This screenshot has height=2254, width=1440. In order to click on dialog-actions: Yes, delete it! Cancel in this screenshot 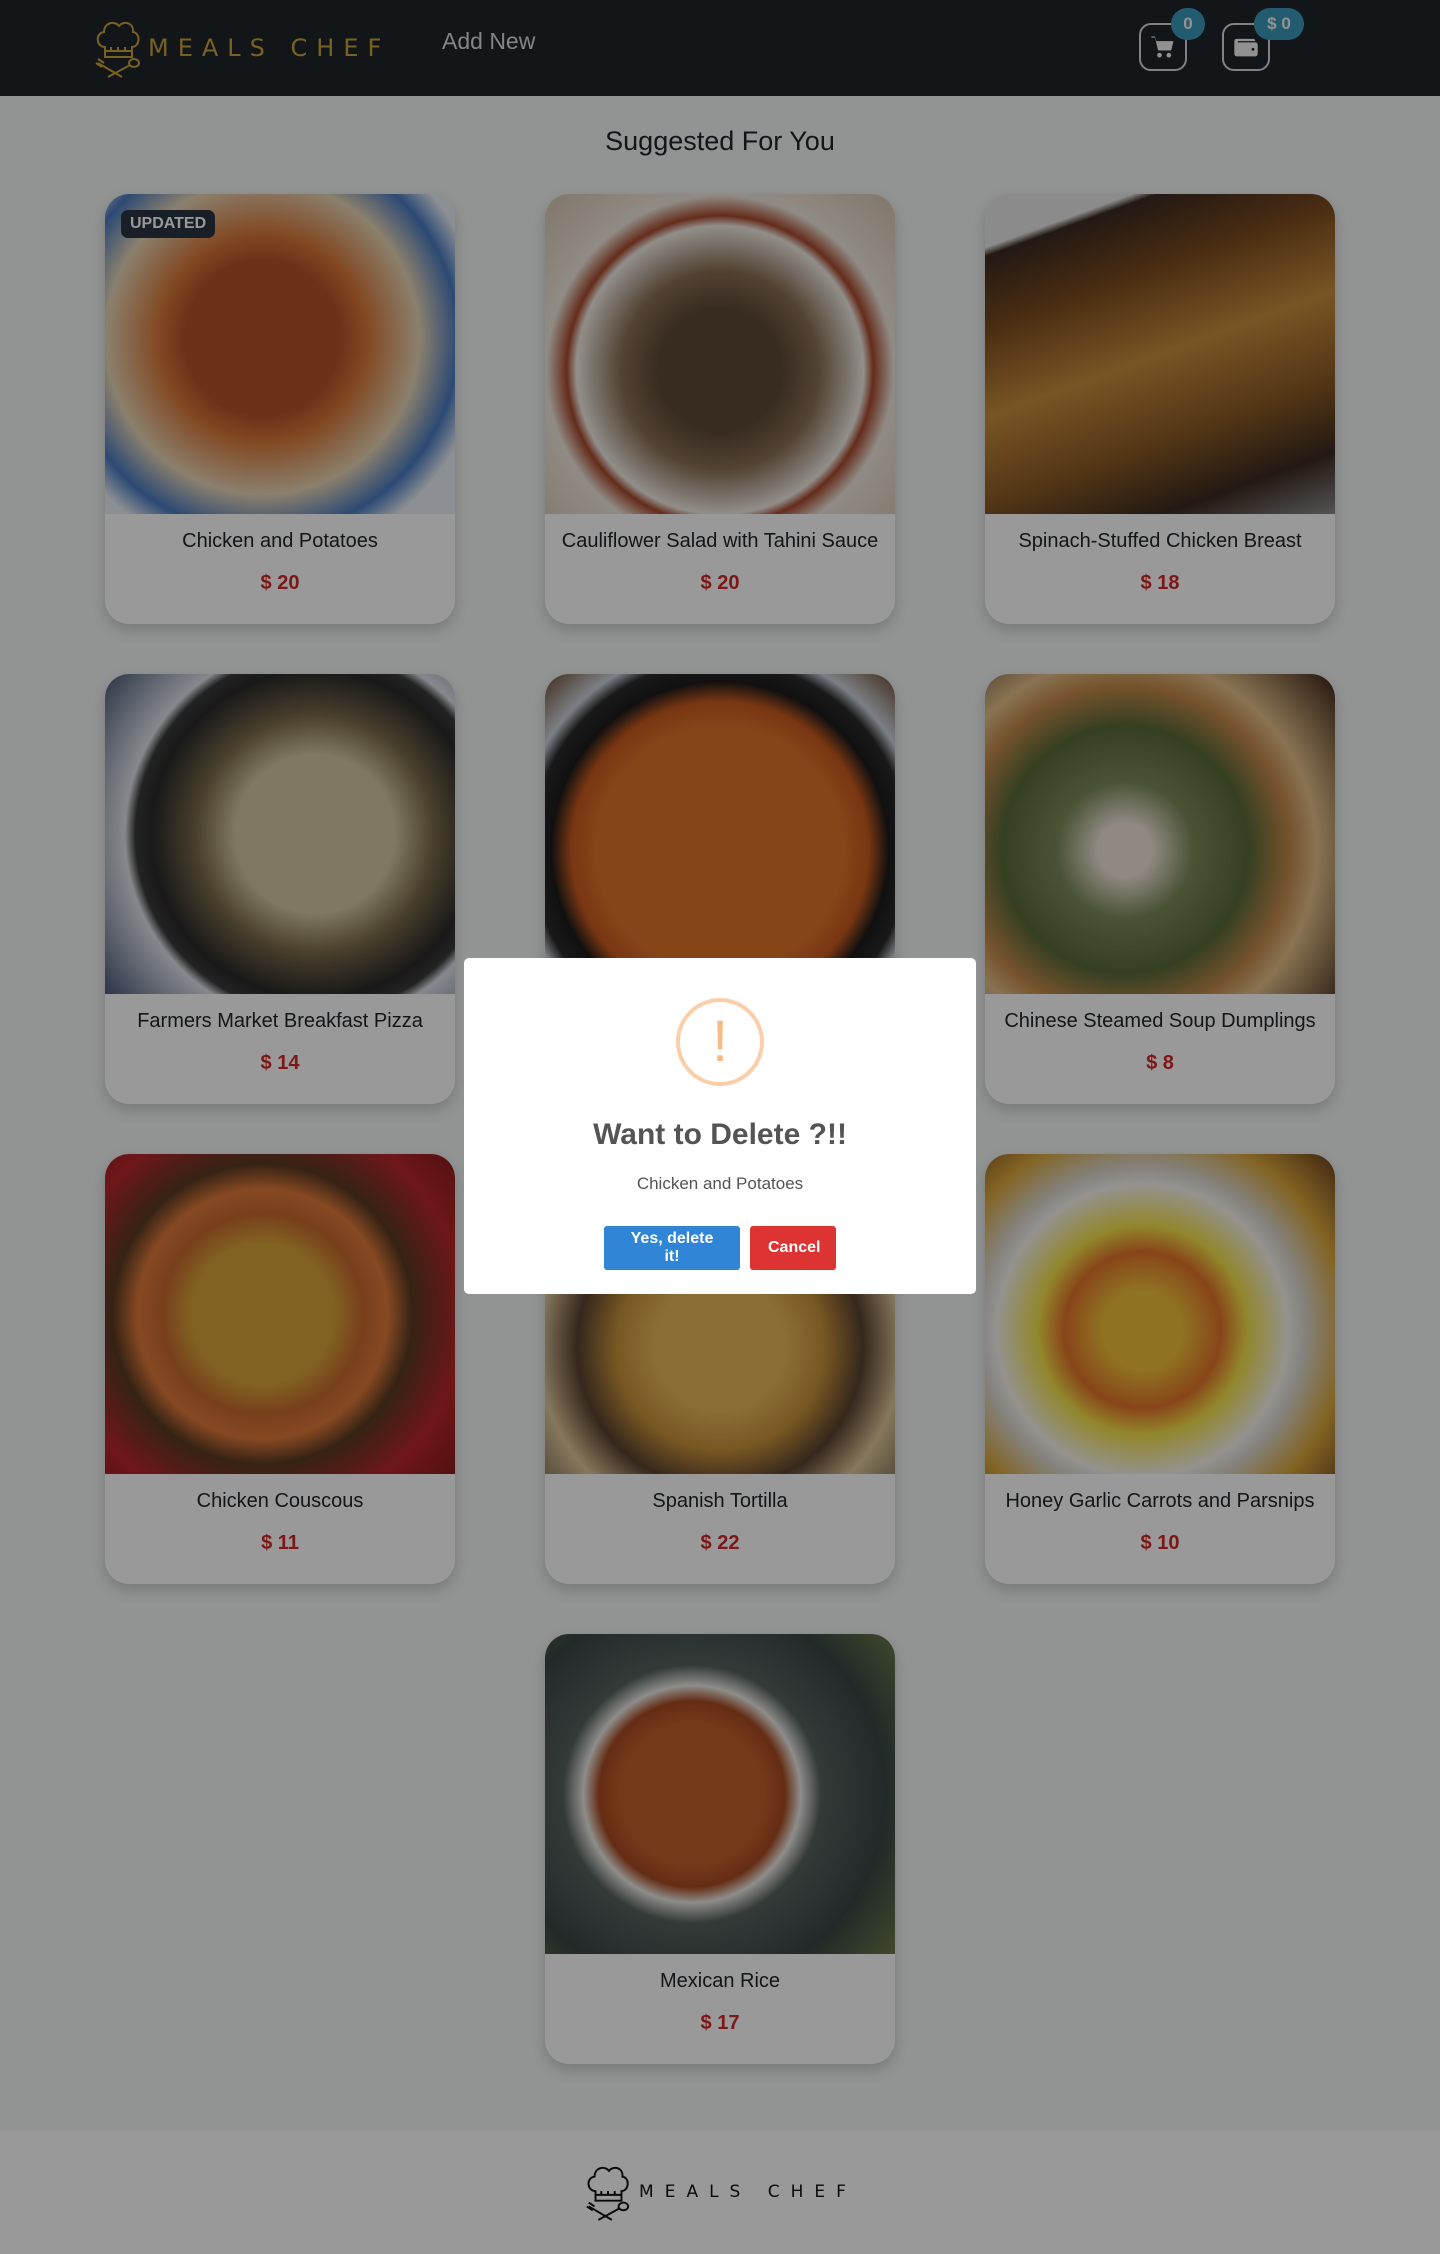, I will do `click(720, 1248)`.